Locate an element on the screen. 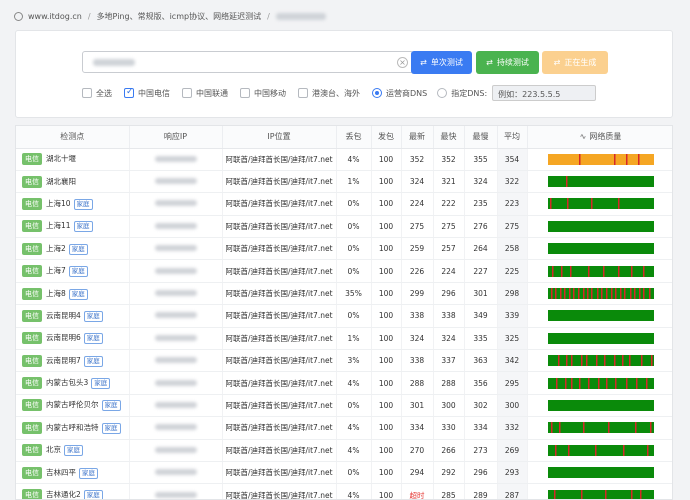  node-name: 北京 is located at coordinates (53, 450).